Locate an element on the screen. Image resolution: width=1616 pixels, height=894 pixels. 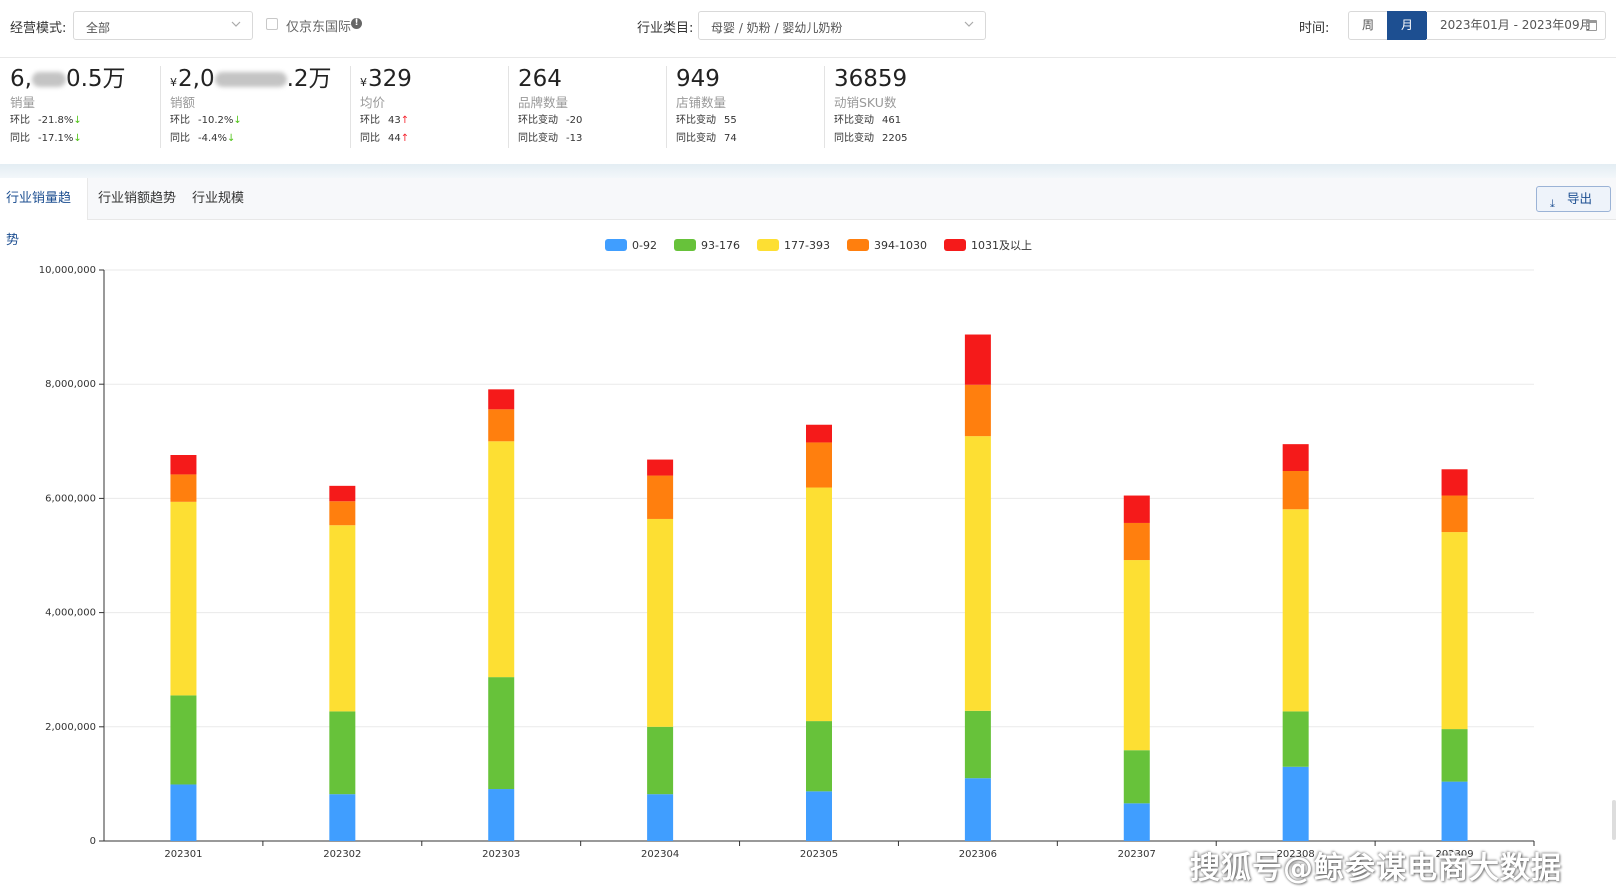
kpi-value-text: 329 is located at coordinates (390, 79).